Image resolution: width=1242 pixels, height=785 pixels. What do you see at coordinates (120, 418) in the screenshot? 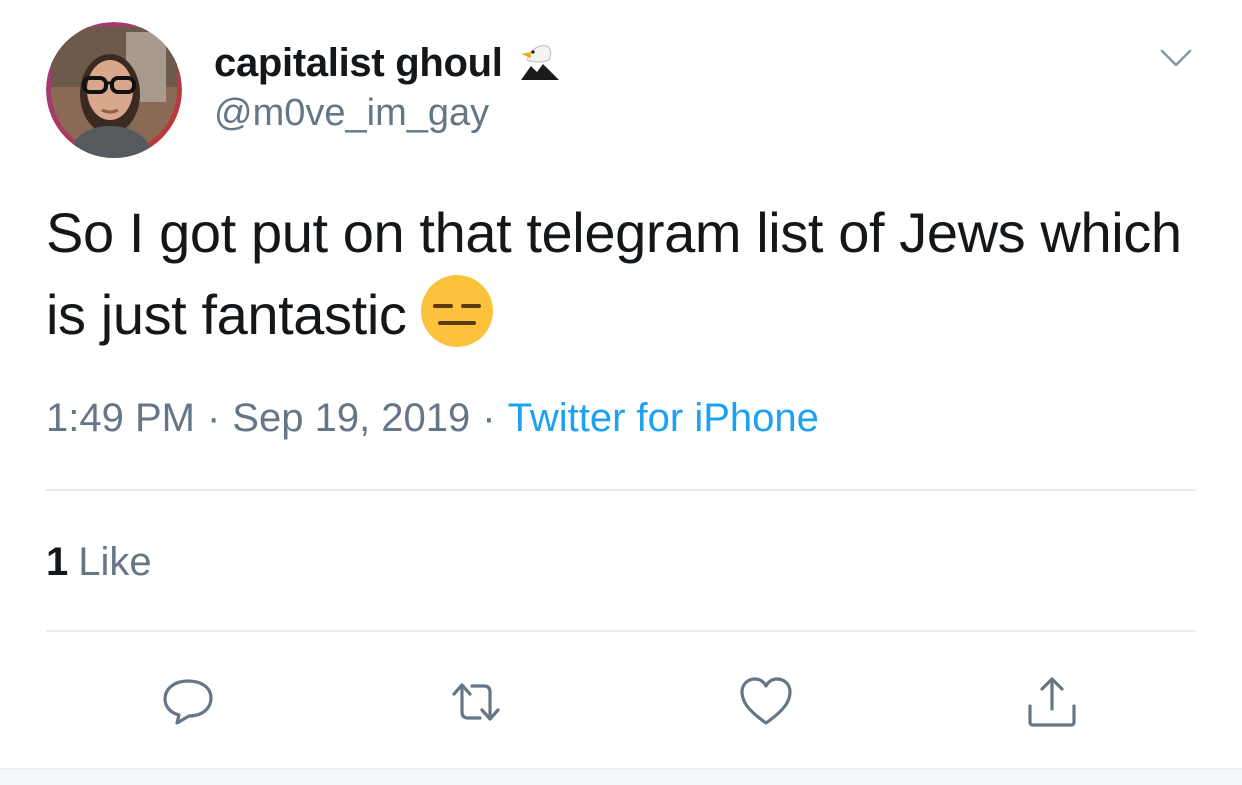
I see `tweet-time: 1:49 PM` at bounding box center [120, 418].